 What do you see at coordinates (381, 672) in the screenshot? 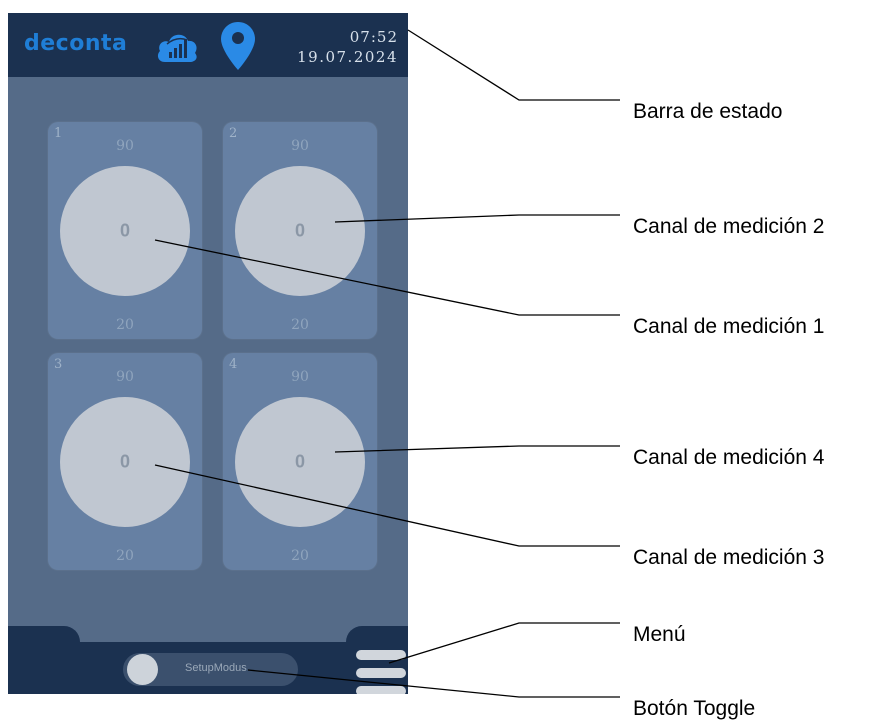
I see `hamburger-menu-icon` at bounding box center [381, 672].